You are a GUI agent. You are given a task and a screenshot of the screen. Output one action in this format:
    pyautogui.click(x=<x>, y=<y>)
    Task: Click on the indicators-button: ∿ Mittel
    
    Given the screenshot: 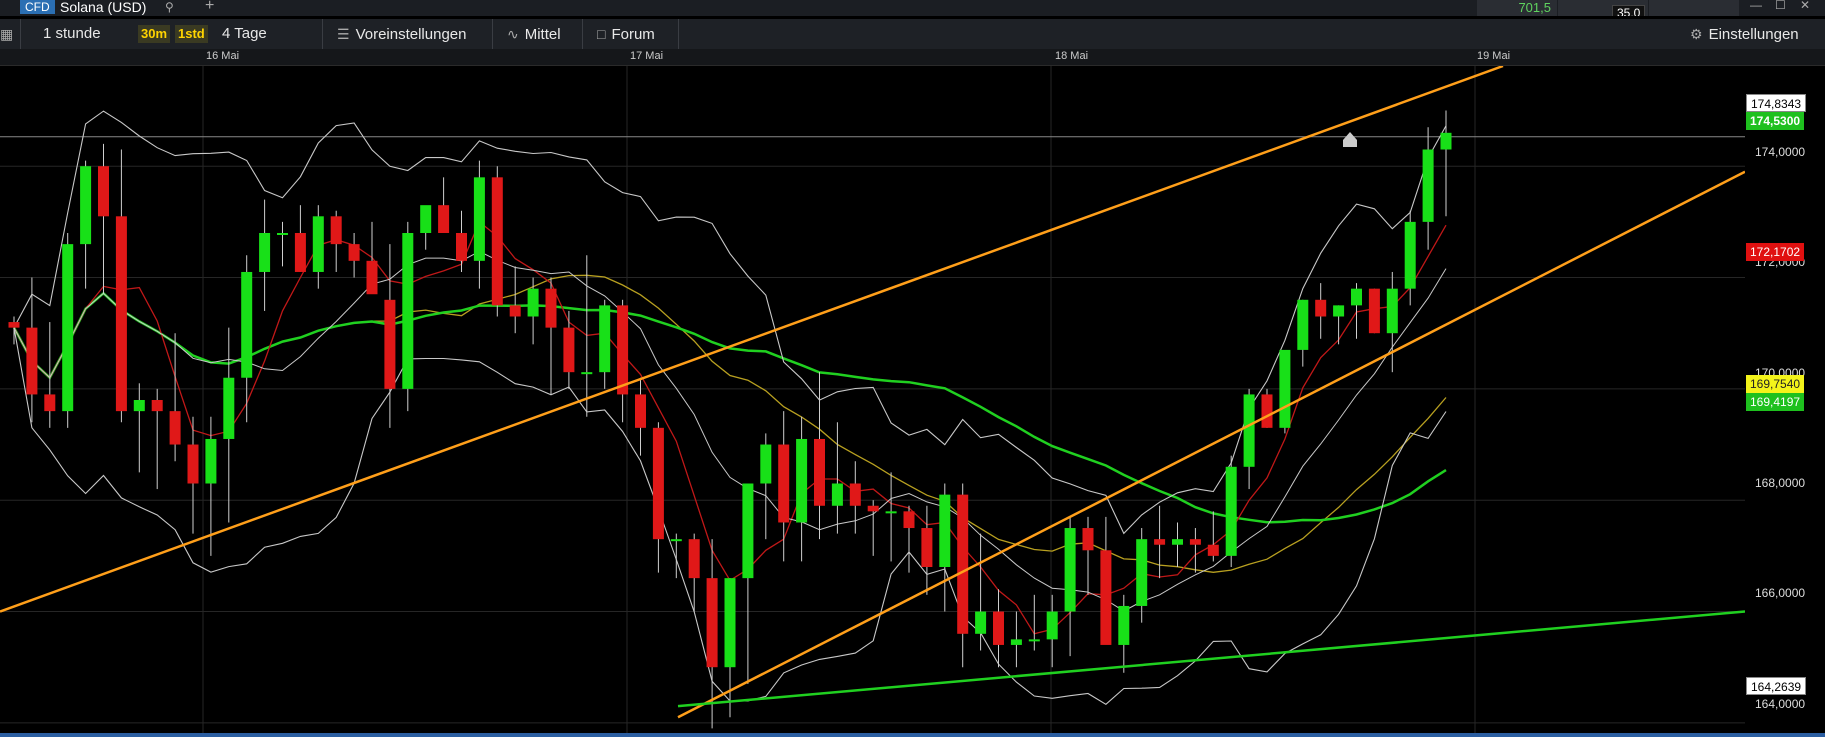 What is the action you would take?
    pyautogui.click(x=526, y=34)
    